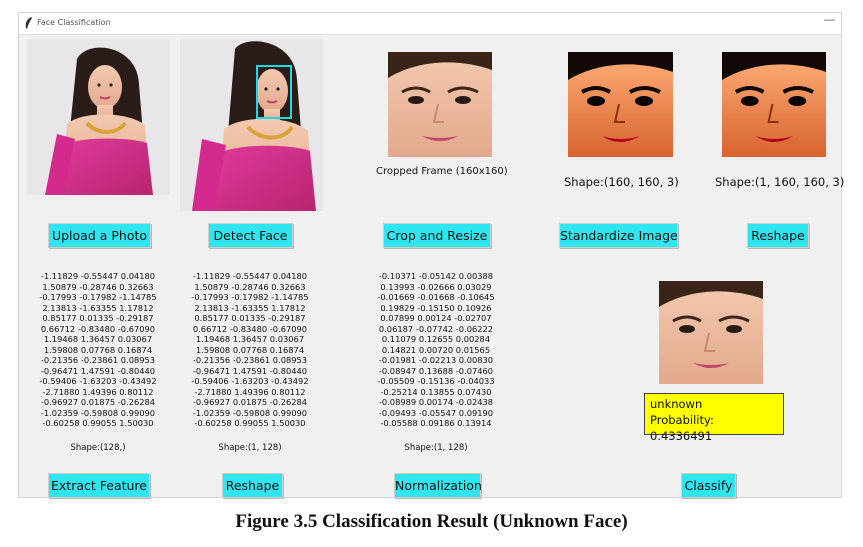 The image size is (863, 547). Describe the element at coordinates (74, 22) in the screenshot. I see `window-title: Face Classification` at that location.